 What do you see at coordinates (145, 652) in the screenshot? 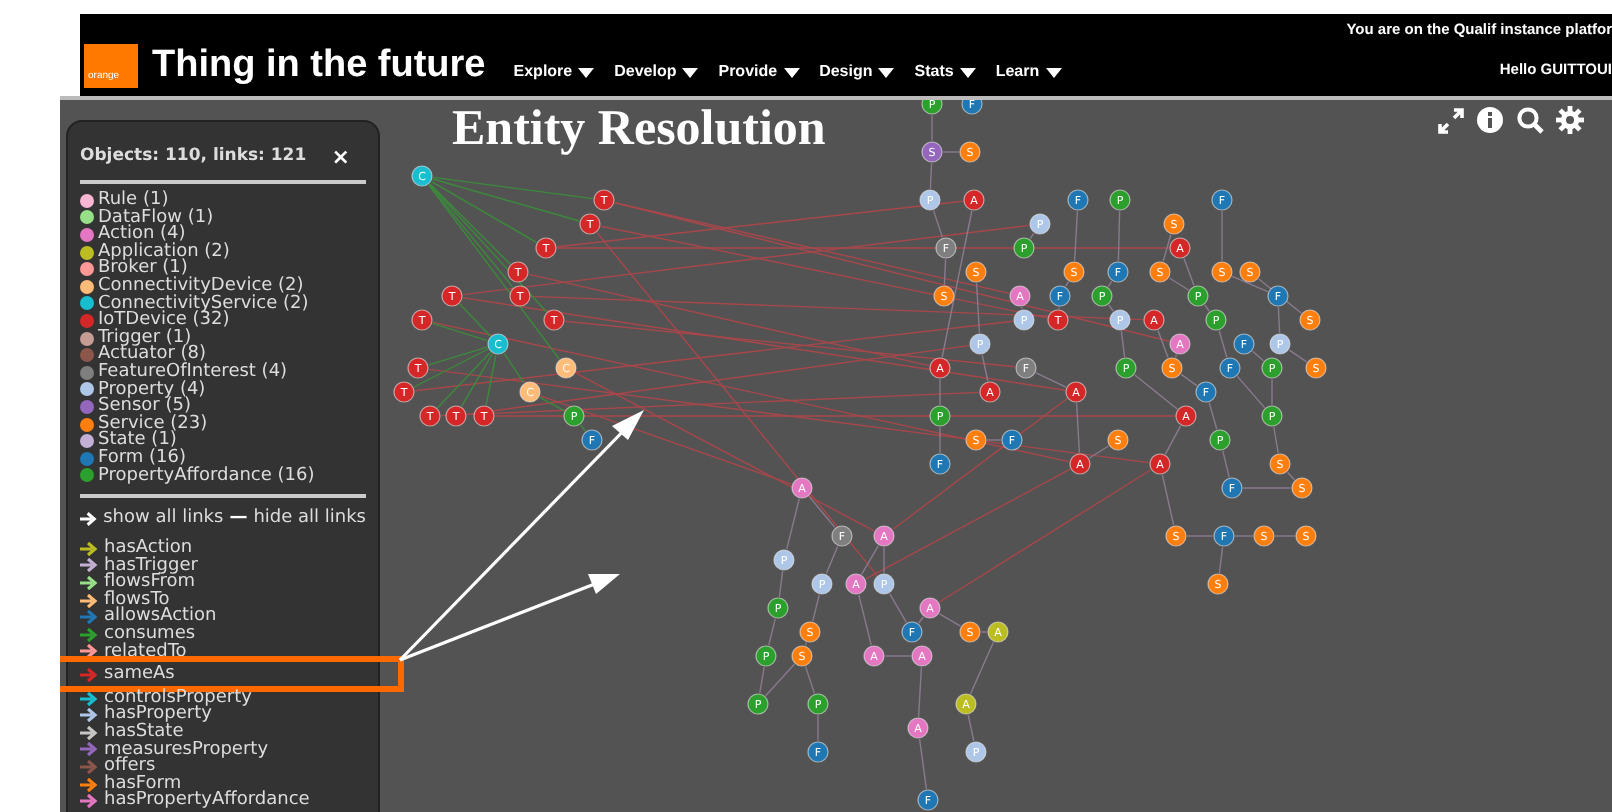
I see `link-type-item: relatedTo` at bounding box center [145, 652].